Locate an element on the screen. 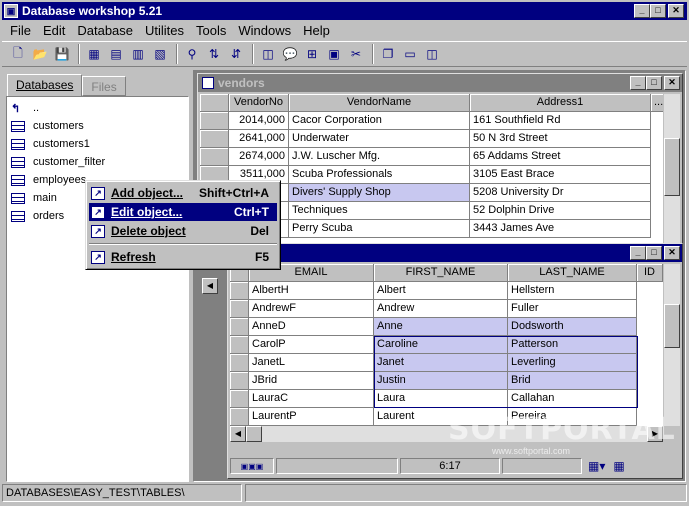 The width and height of the screenshot is (689, 506). sql-icon: ◫ is located at coordinates (268, 54).